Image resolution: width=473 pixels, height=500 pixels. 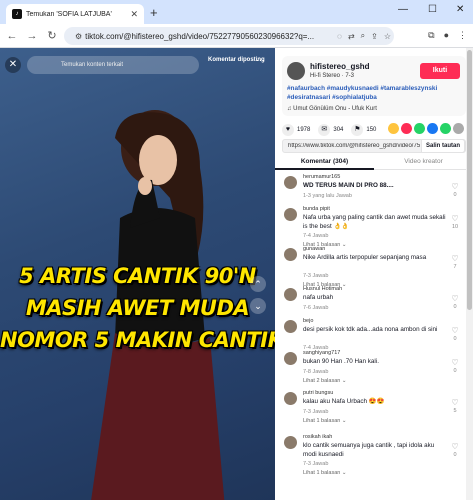 I want to click on copy-link-button: Salin tautan, so click(x=443, y=146).